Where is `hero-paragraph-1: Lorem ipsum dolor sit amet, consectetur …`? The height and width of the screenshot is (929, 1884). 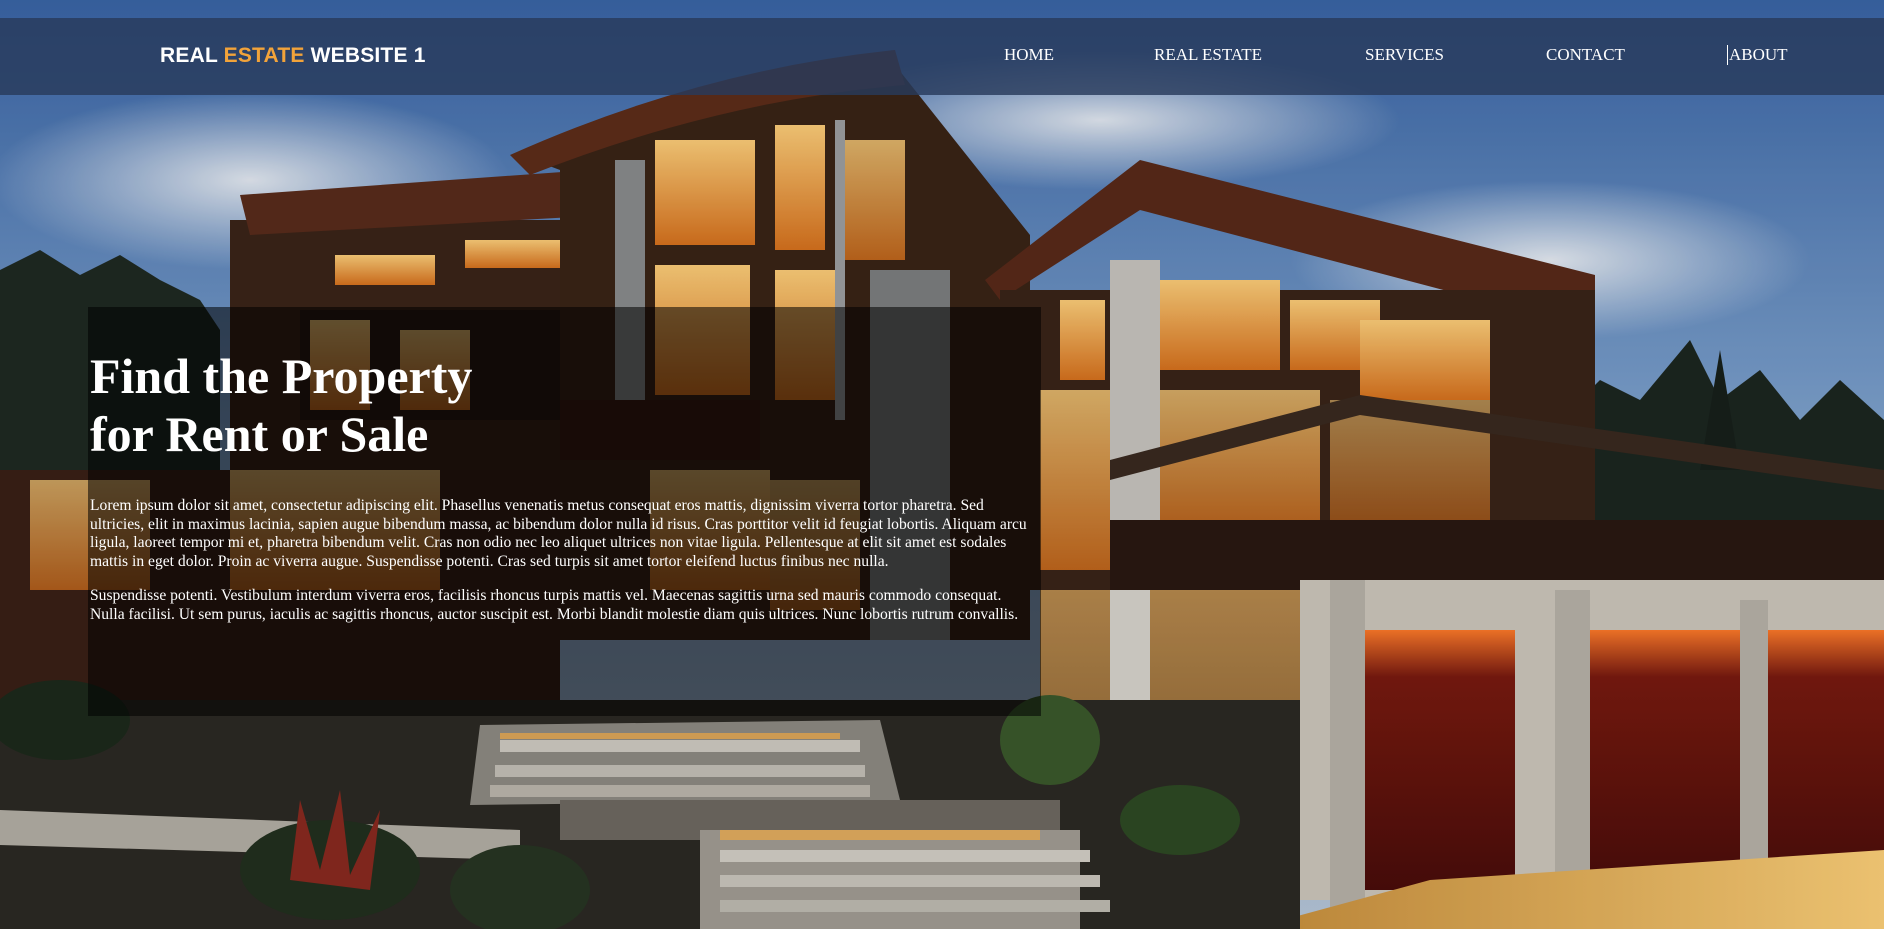 hero-paragraph-1: Lorem ipsum dolor sit amet, consectetur … is located at coordinates (558, 533).